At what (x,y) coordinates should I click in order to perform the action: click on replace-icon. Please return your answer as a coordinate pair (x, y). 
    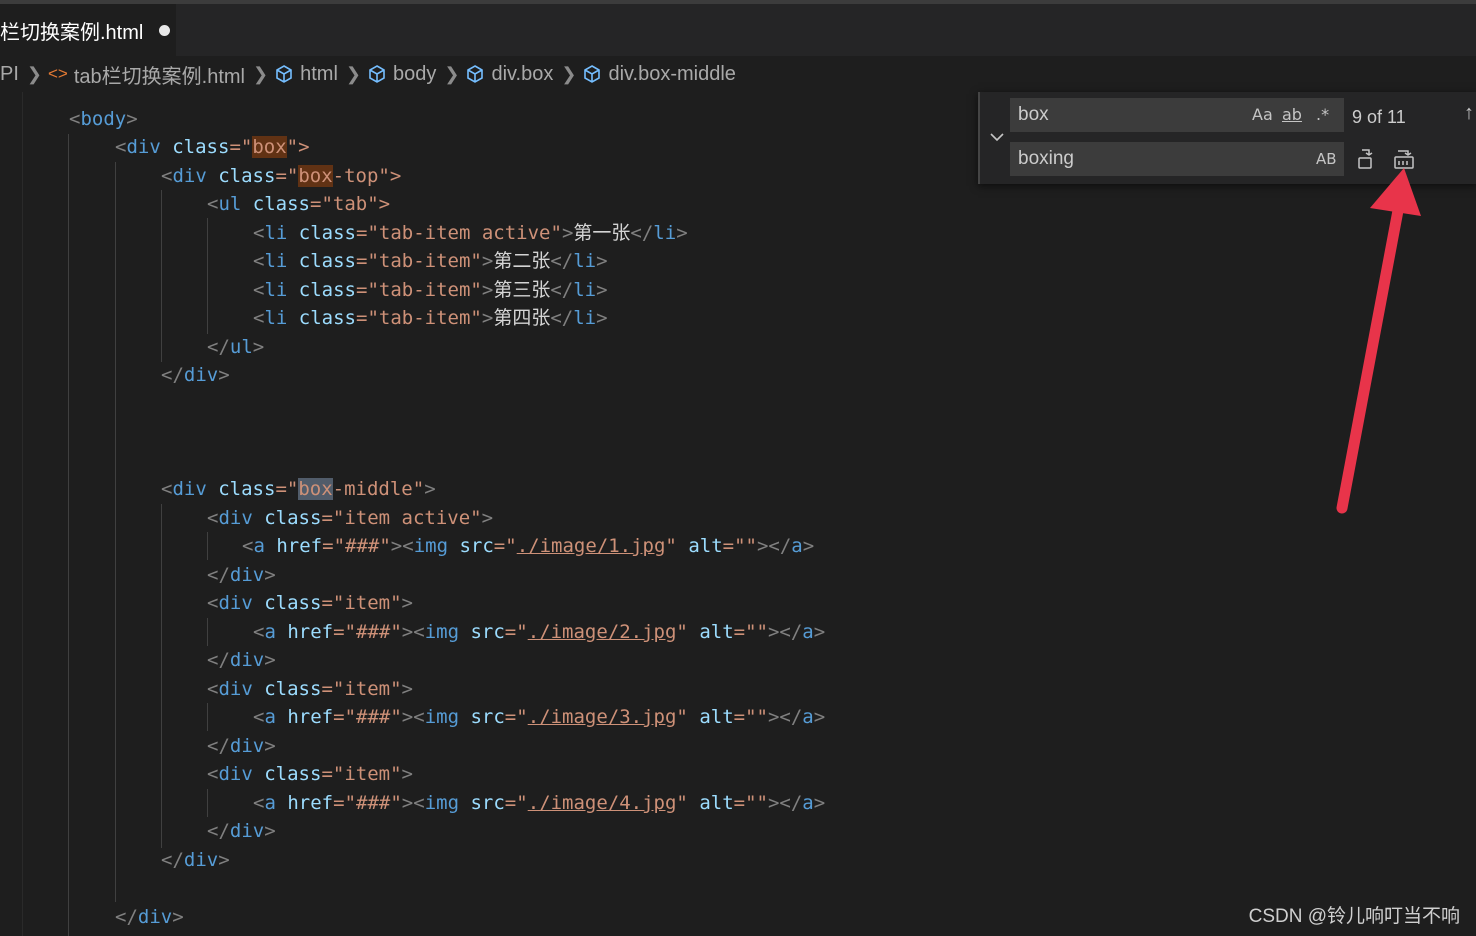
    Looking at the image, I should click on (1366, 159).